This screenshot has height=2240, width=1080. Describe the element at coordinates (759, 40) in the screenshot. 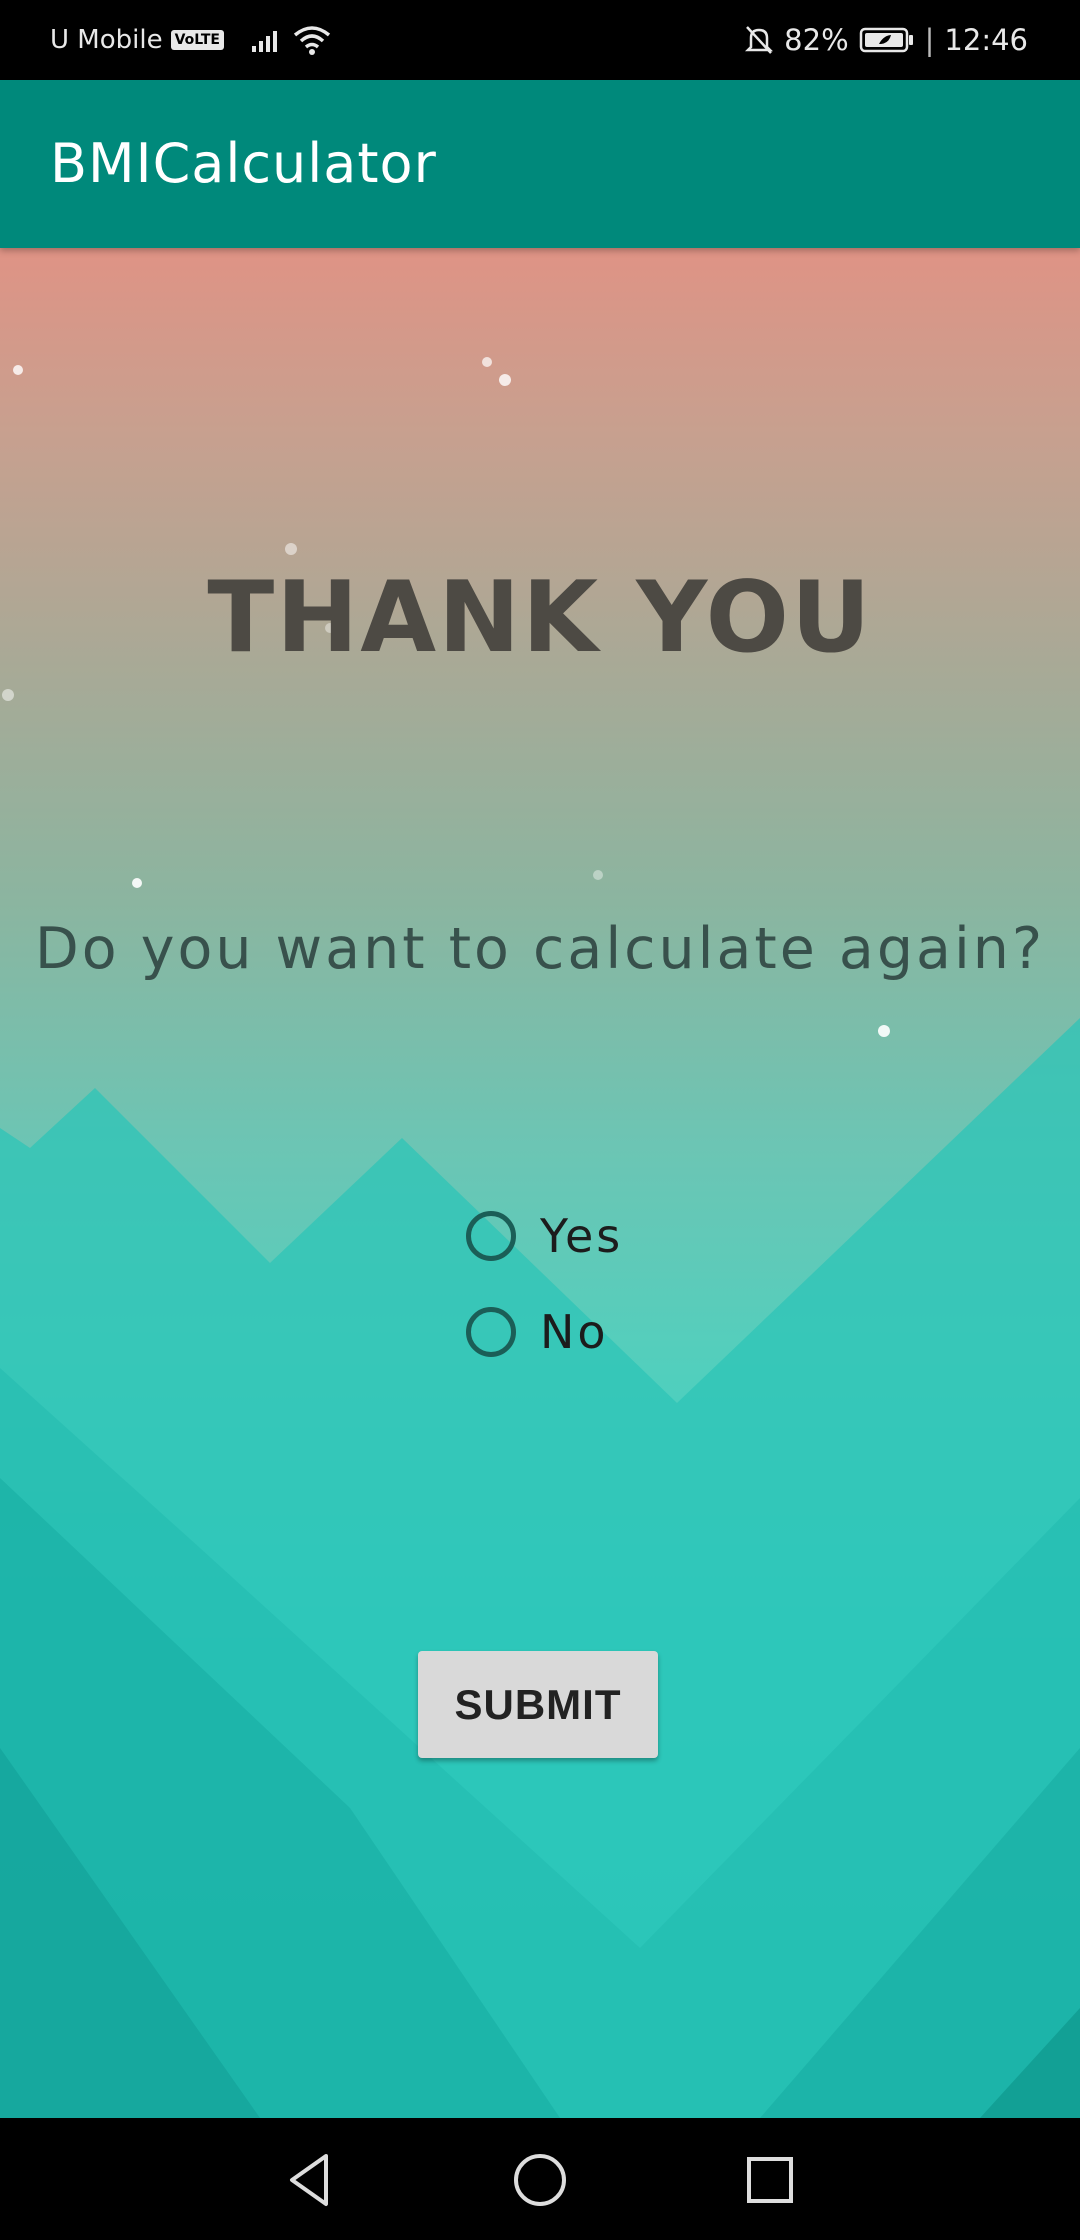

I see `bell-off-icon` at that location.